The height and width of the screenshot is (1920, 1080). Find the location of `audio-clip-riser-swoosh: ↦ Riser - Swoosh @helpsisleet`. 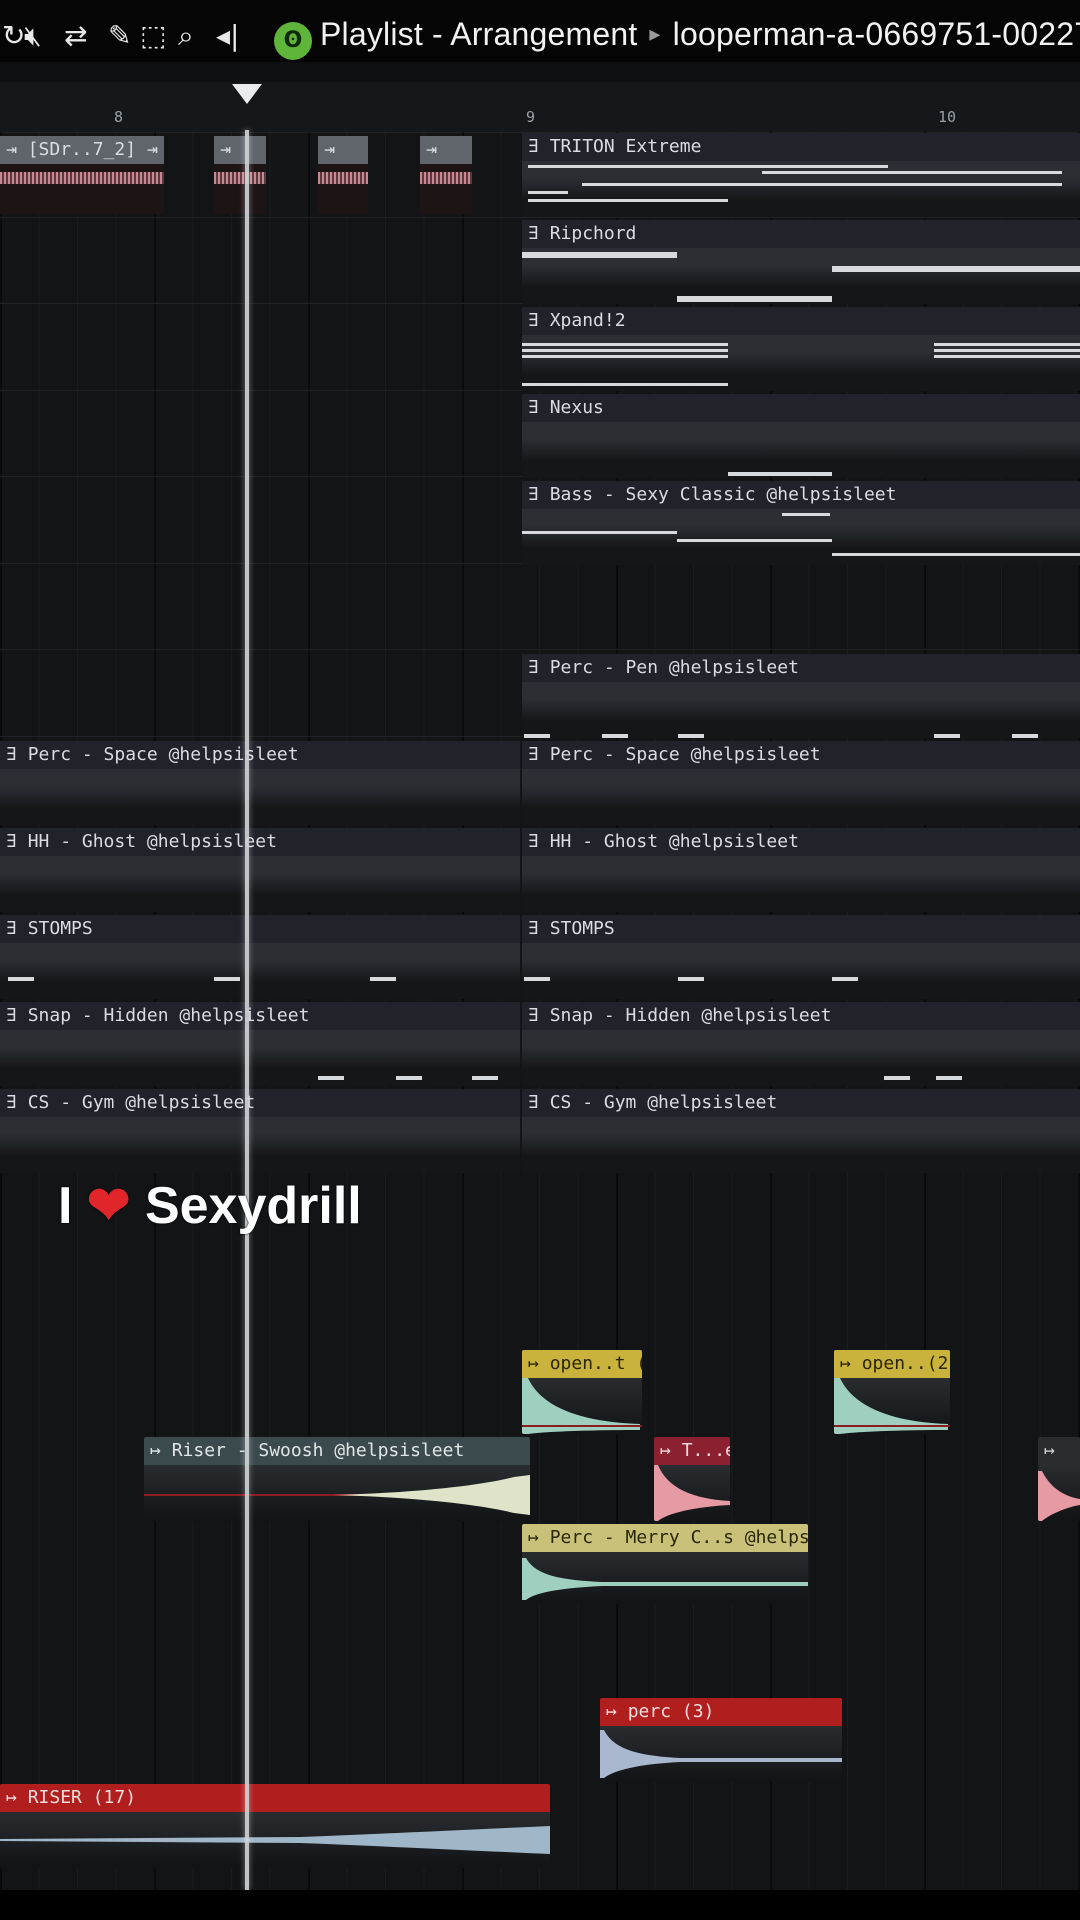

audio-clip-riser-swoosh: ↦ Riser - Swoosh @helpsisleet is located at coordinates (337, 1479).